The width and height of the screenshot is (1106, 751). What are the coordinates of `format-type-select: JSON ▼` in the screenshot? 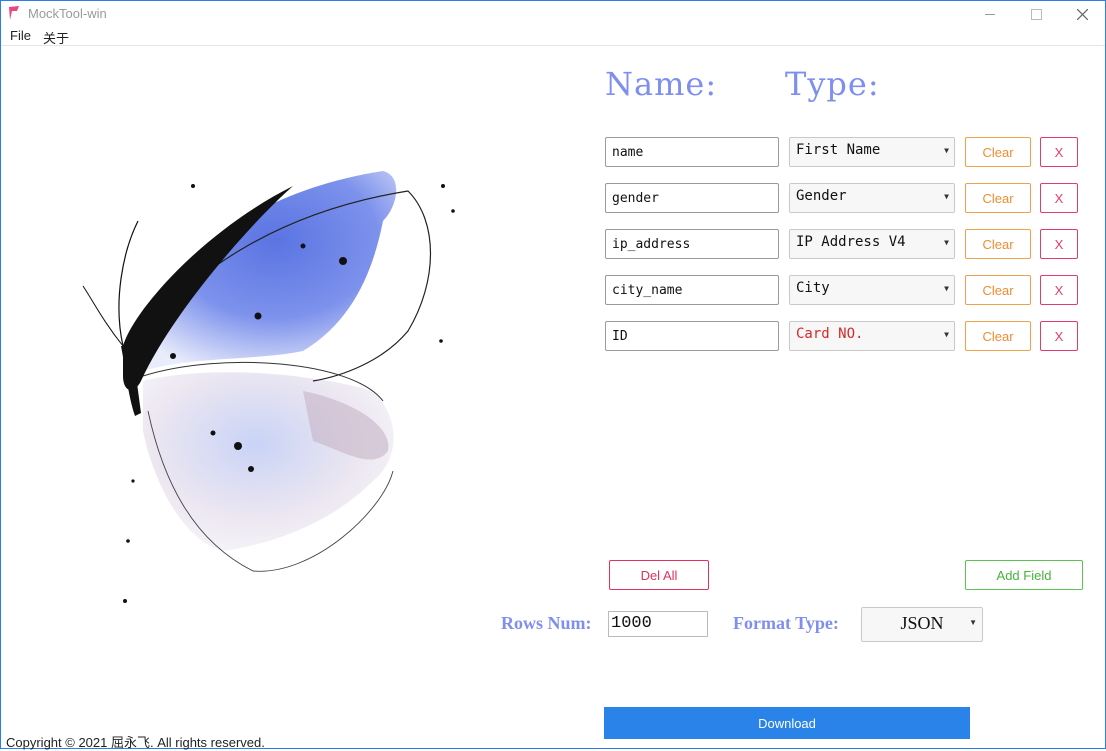 It's located at (922, 624).